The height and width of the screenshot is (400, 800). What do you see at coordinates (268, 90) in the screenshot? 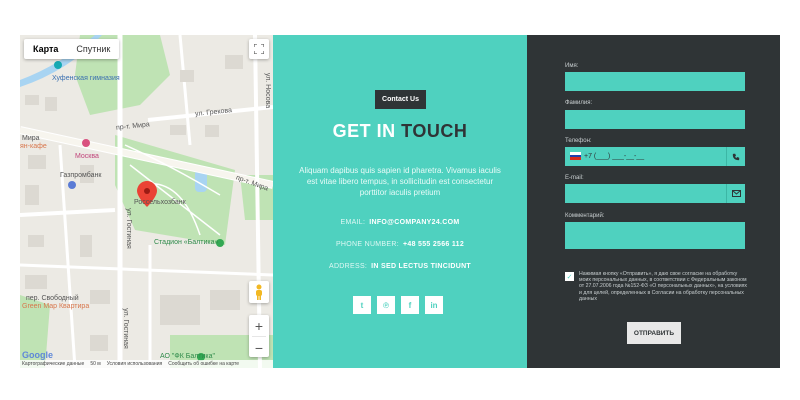
I see `map-label-street: ул. Носова` at bounding box center [268, 90].